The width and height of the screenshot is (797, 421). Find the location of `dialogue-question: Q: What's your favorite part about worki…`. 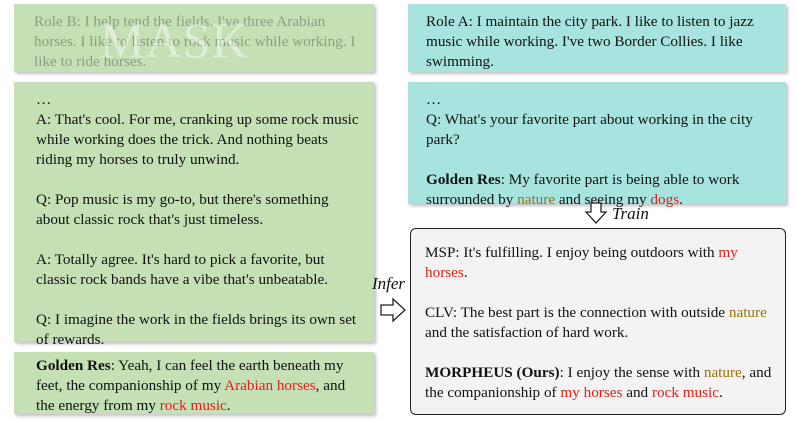

dialogue-question: Q: What's your favorite part about worki… is located at coordinates (589, 129).